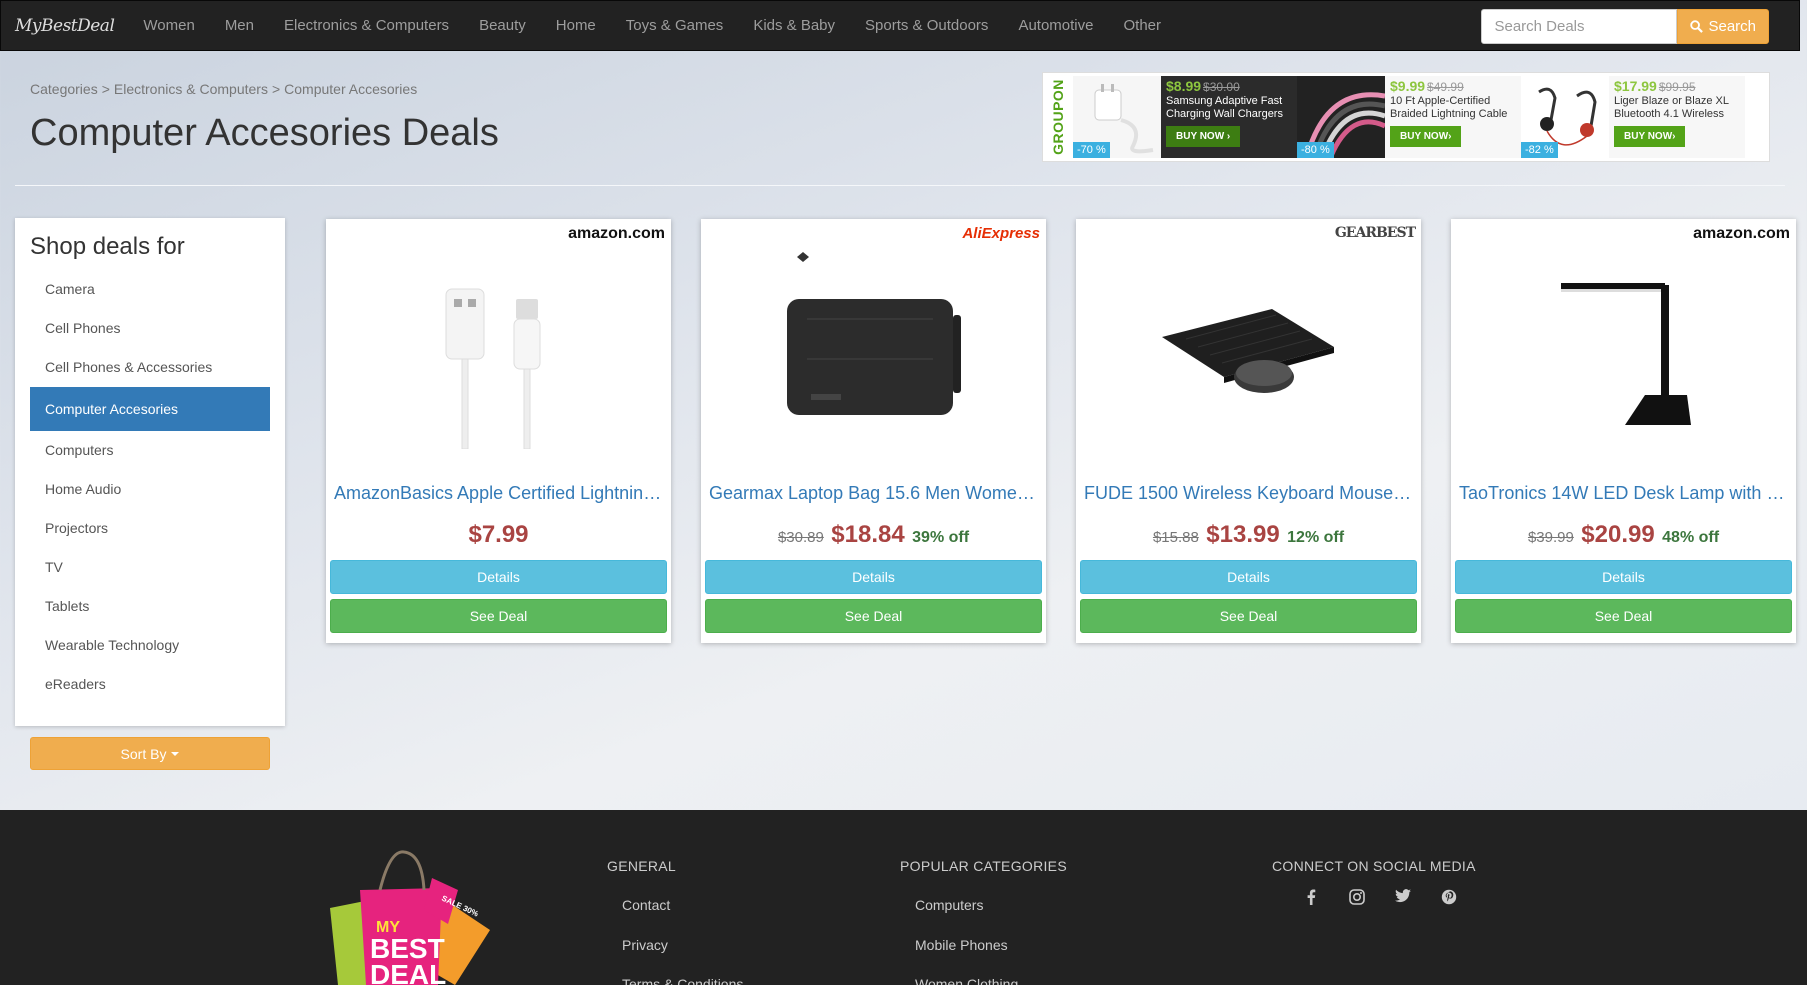 The image size is (1807, 985). What do you see at coordinates (926, 25) in the screenshot?
I see `nav-link-sports: Sports & Outdoors` at bounding box center [926, 25].